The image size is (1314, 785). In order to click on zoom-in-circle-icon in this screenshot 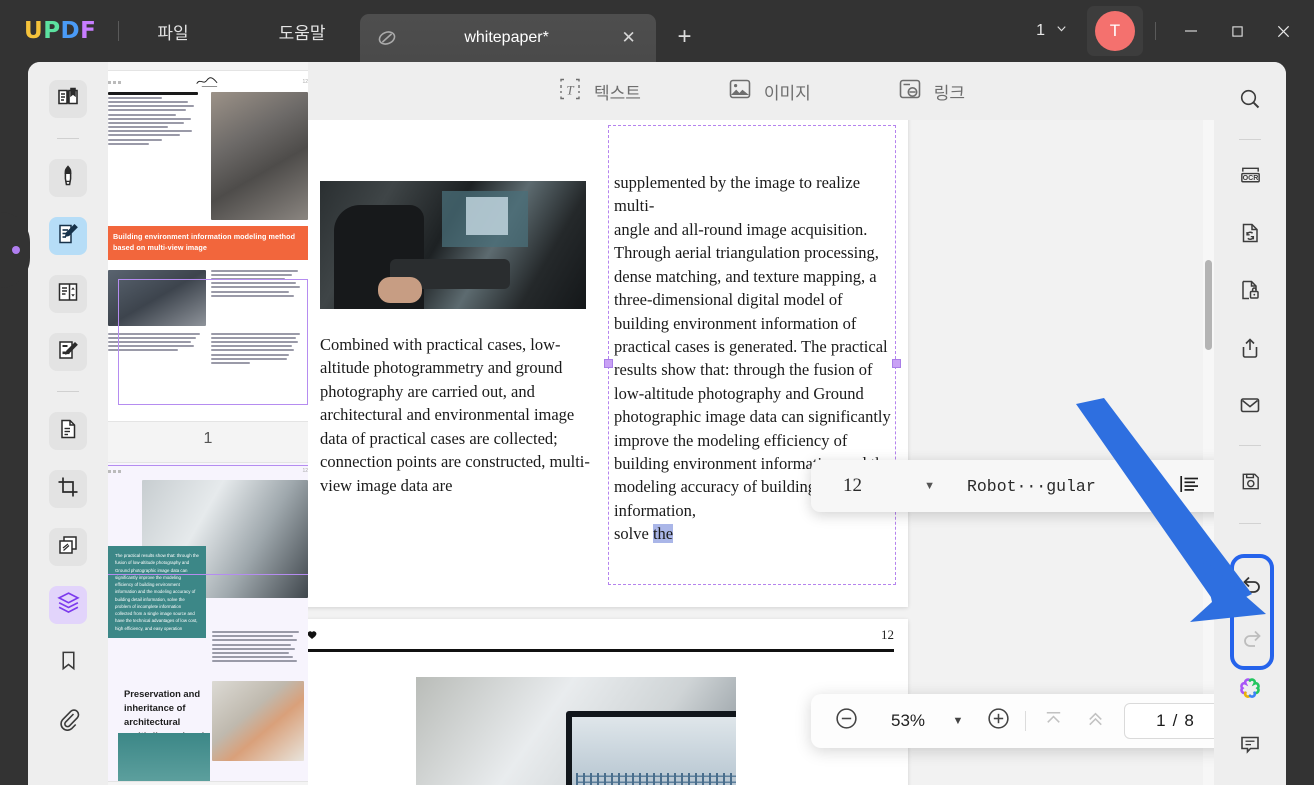, I will do `click(998, 721)`.